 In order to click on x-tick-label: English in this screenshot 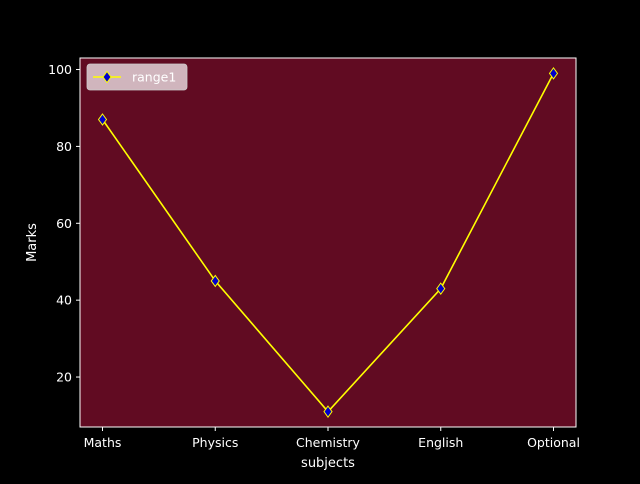, I will do `click(440, 442)`.